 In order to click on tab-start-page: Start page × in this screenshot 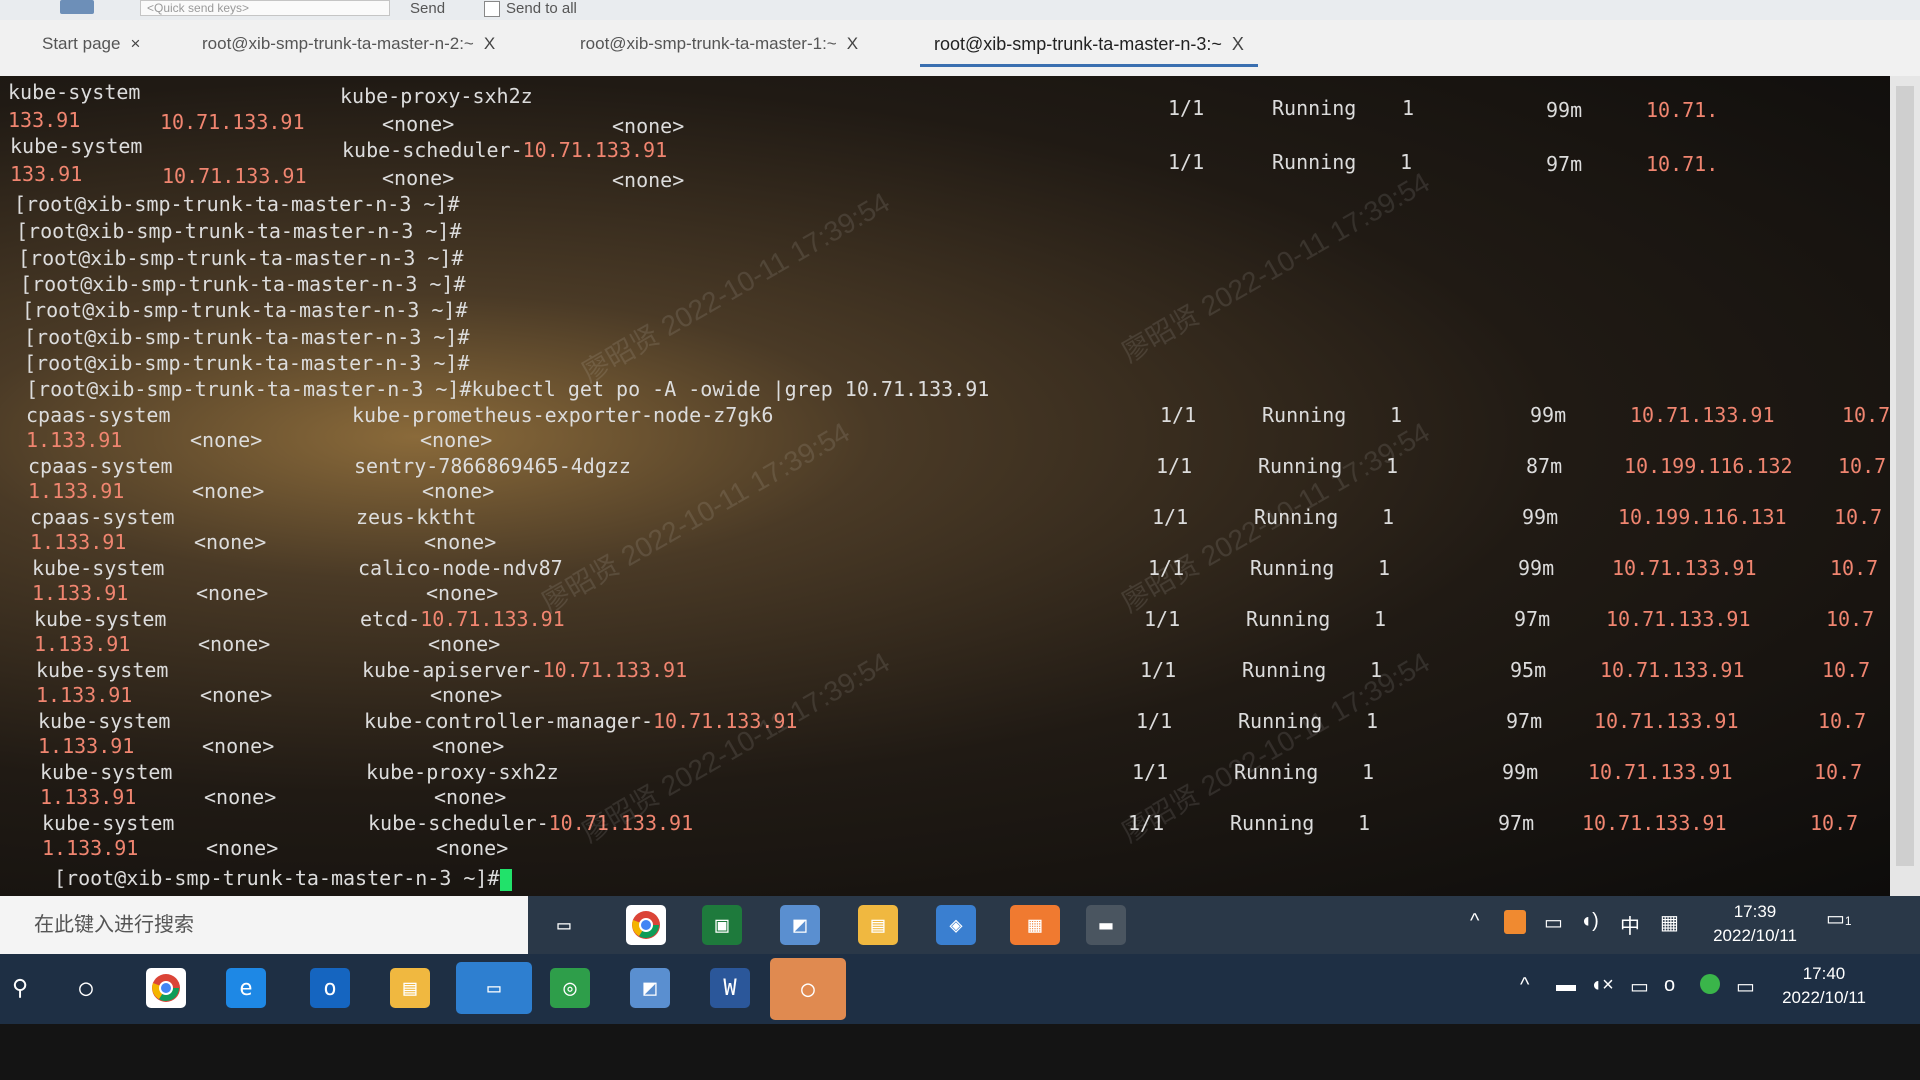, I will do `click(91, 44)`.